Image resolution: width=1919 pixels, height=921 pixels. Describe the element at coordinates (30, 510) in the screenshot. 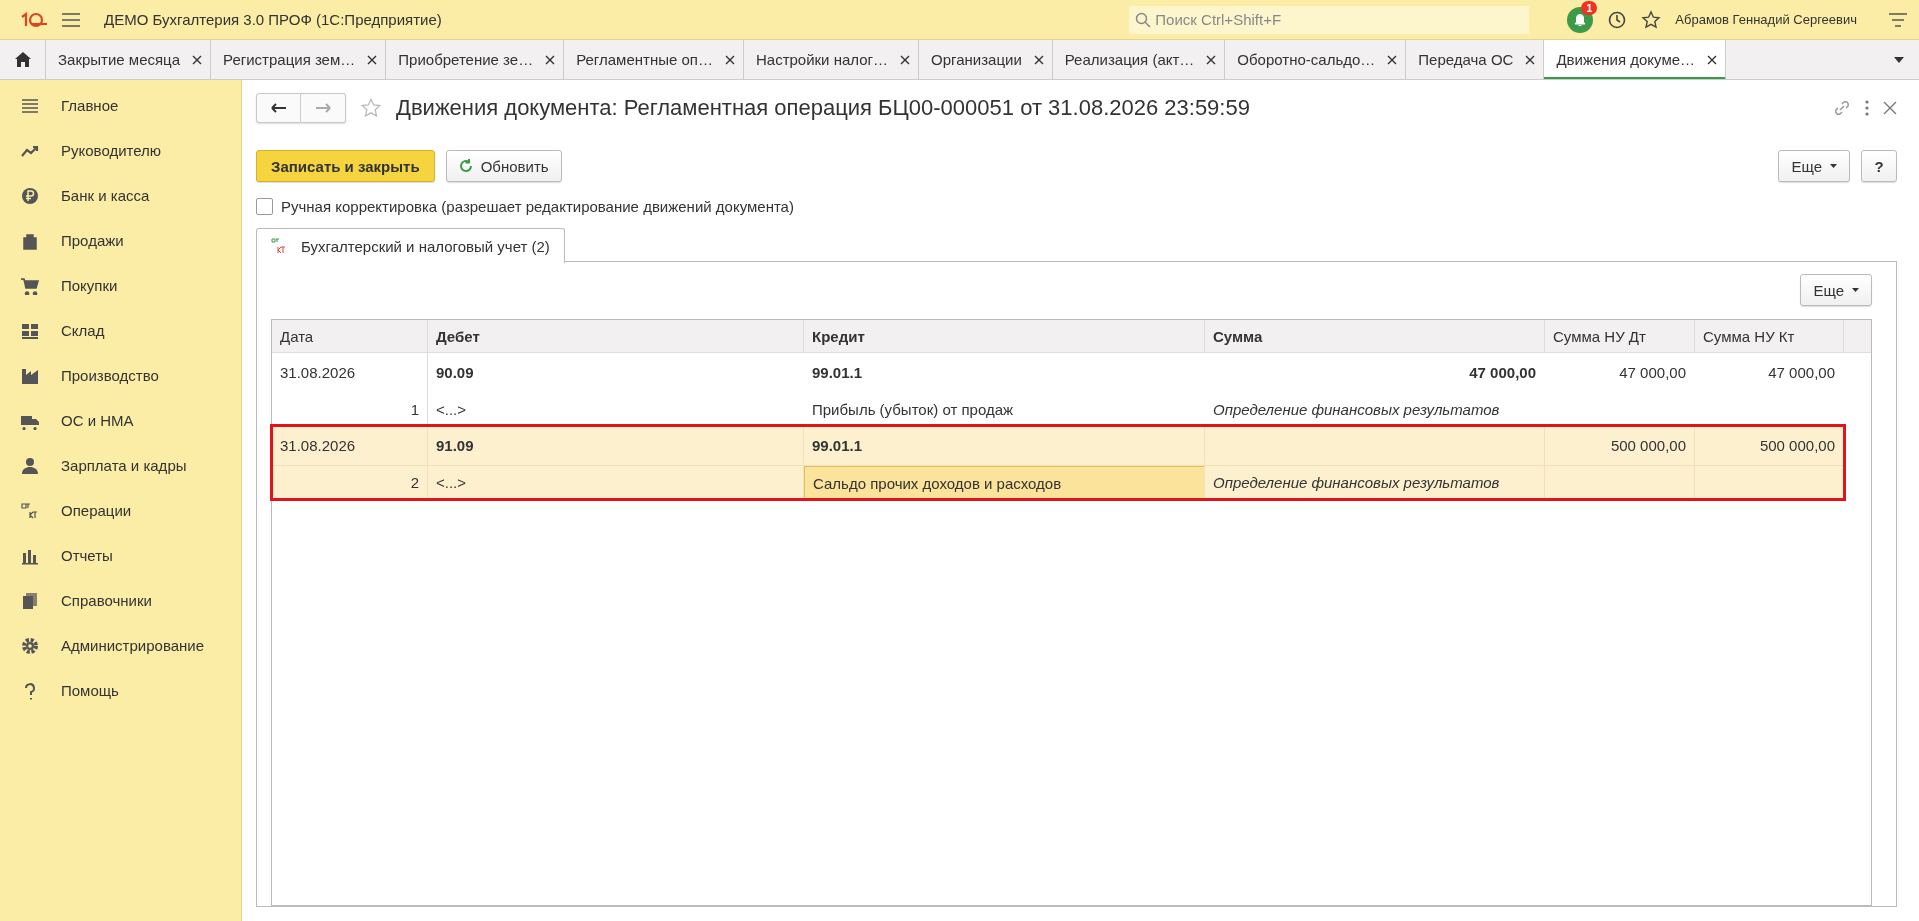

I see `dtkt-icon` at that location.